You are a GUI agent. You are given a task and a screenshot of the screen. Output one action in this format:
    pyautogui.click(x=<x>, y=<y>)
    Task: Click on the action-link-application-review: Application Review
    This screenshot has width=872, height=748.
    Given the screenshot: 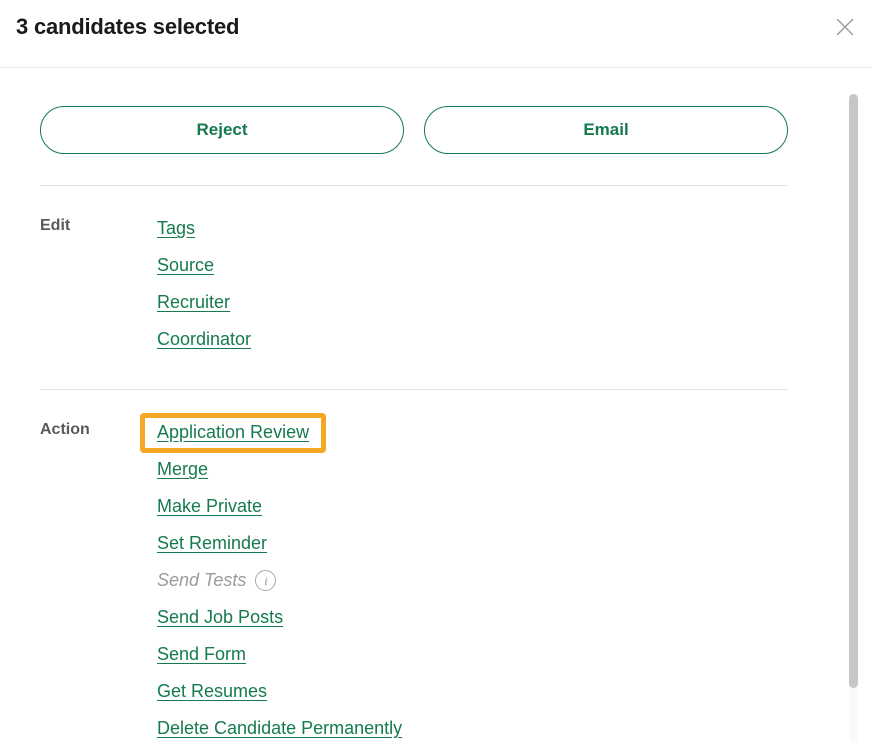 What is the action you would take?
    pyautogui.click(x=233, y=432)
    